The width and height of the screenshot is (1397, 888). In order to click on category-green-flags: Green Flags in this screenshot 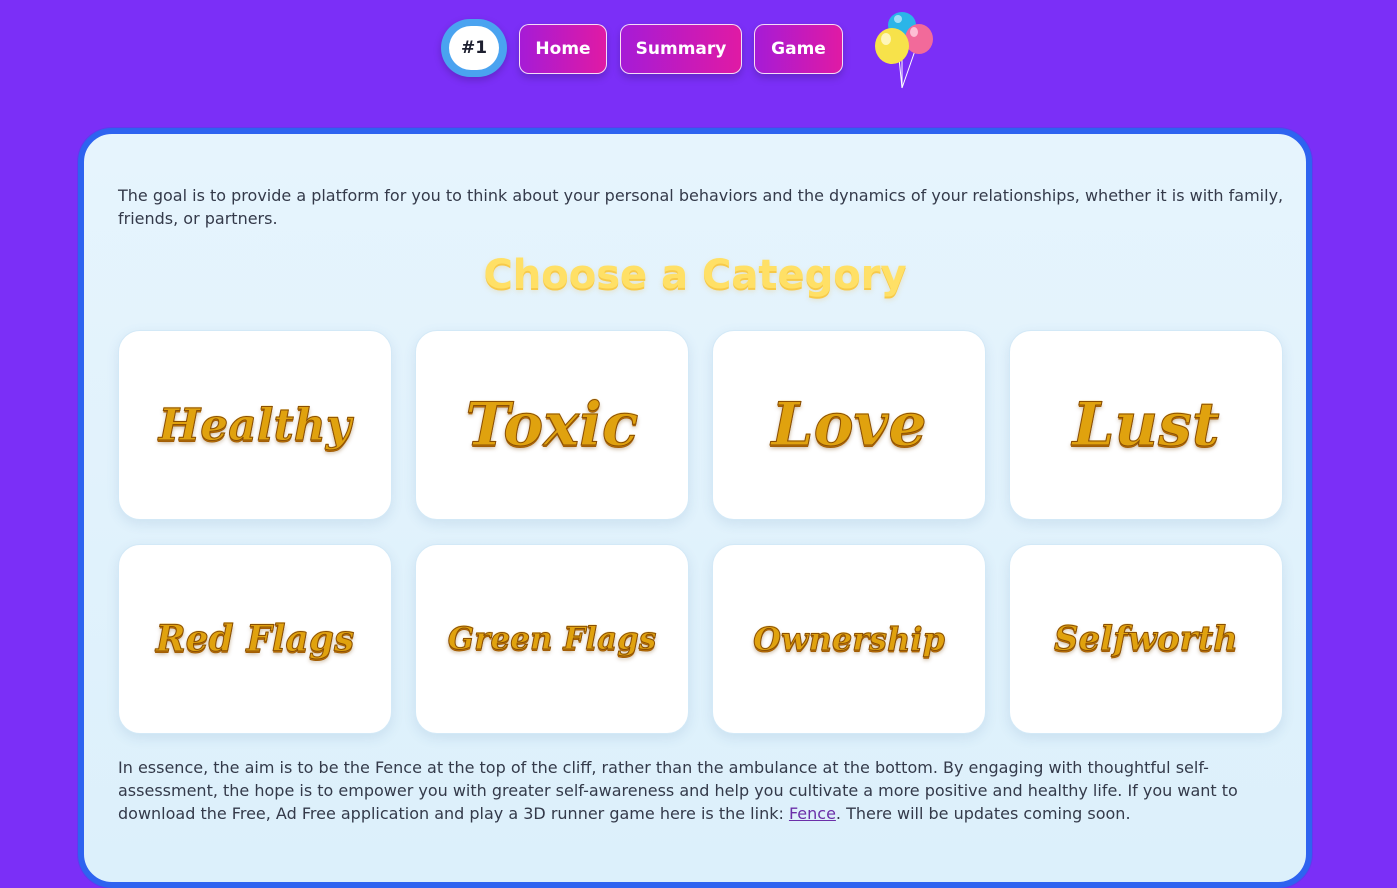, I will do `click(552, 639)`.